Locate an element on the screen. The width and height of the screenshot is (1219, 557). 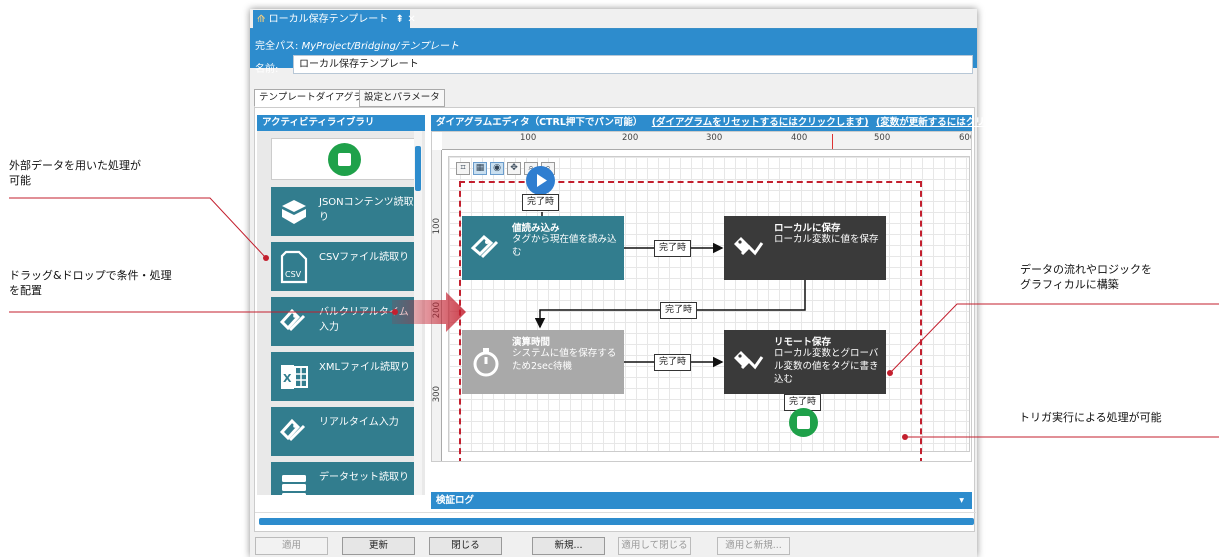
reset-diagram-link: (ダイアグラムをリセットするにはクリックします) is located at coordinates (760, 122).